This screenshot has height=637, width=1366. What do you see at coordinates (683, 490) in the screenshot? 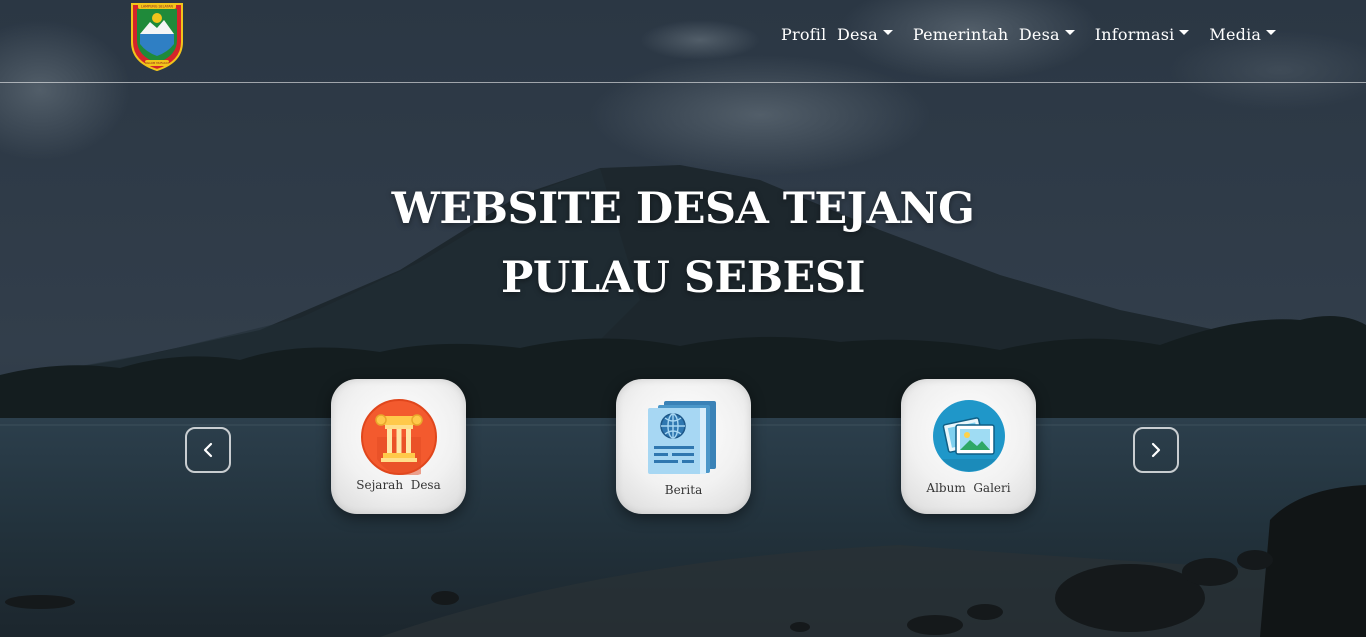
I see `card-label: Berita` at bounding box center [683, 490].